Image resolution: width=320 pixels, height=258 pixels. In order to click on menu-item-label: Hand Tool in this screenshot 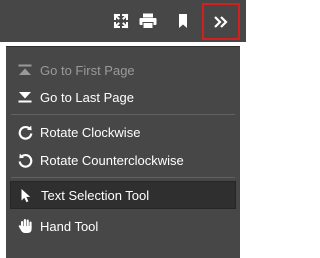, I will do `click(69, 226)`.